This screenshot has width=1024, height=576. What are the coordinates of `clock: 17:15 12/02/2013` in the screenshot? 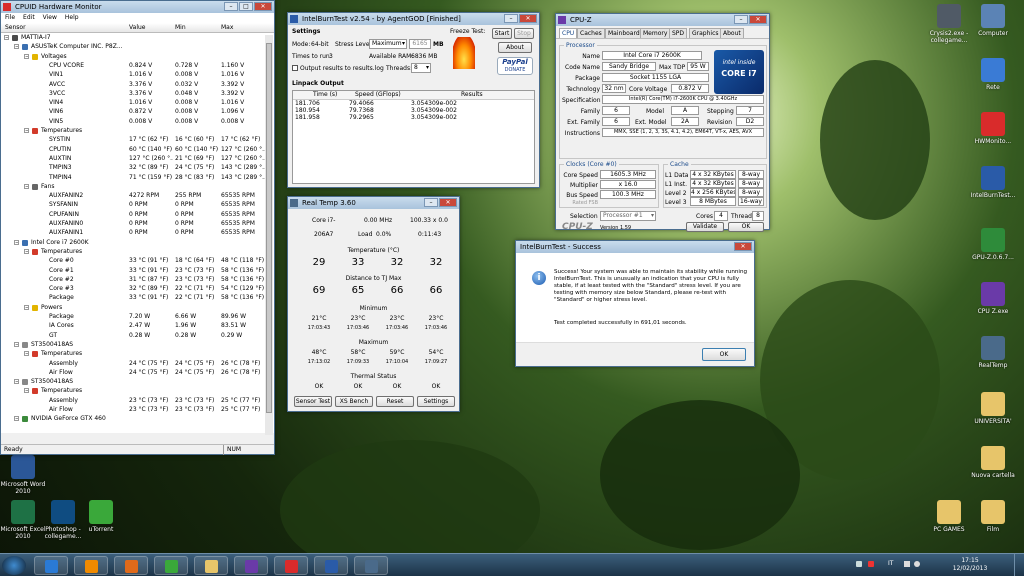 It's located at (970, 565).